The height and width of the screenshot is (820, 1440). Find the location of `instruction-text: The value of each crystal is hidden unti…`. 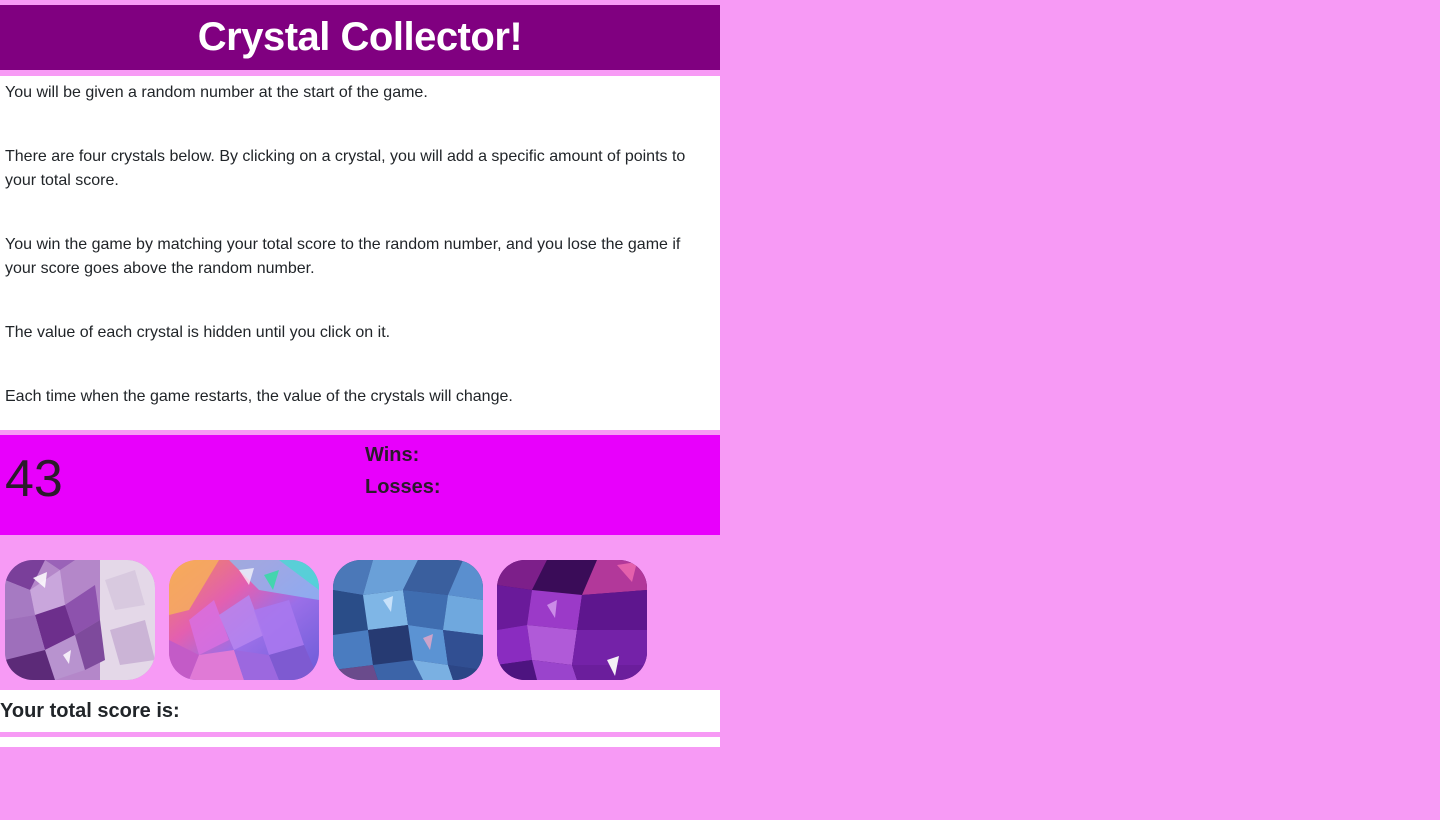

instruction-text: The value of each crystal is hidden unti… is located at coordinates (198, 332).